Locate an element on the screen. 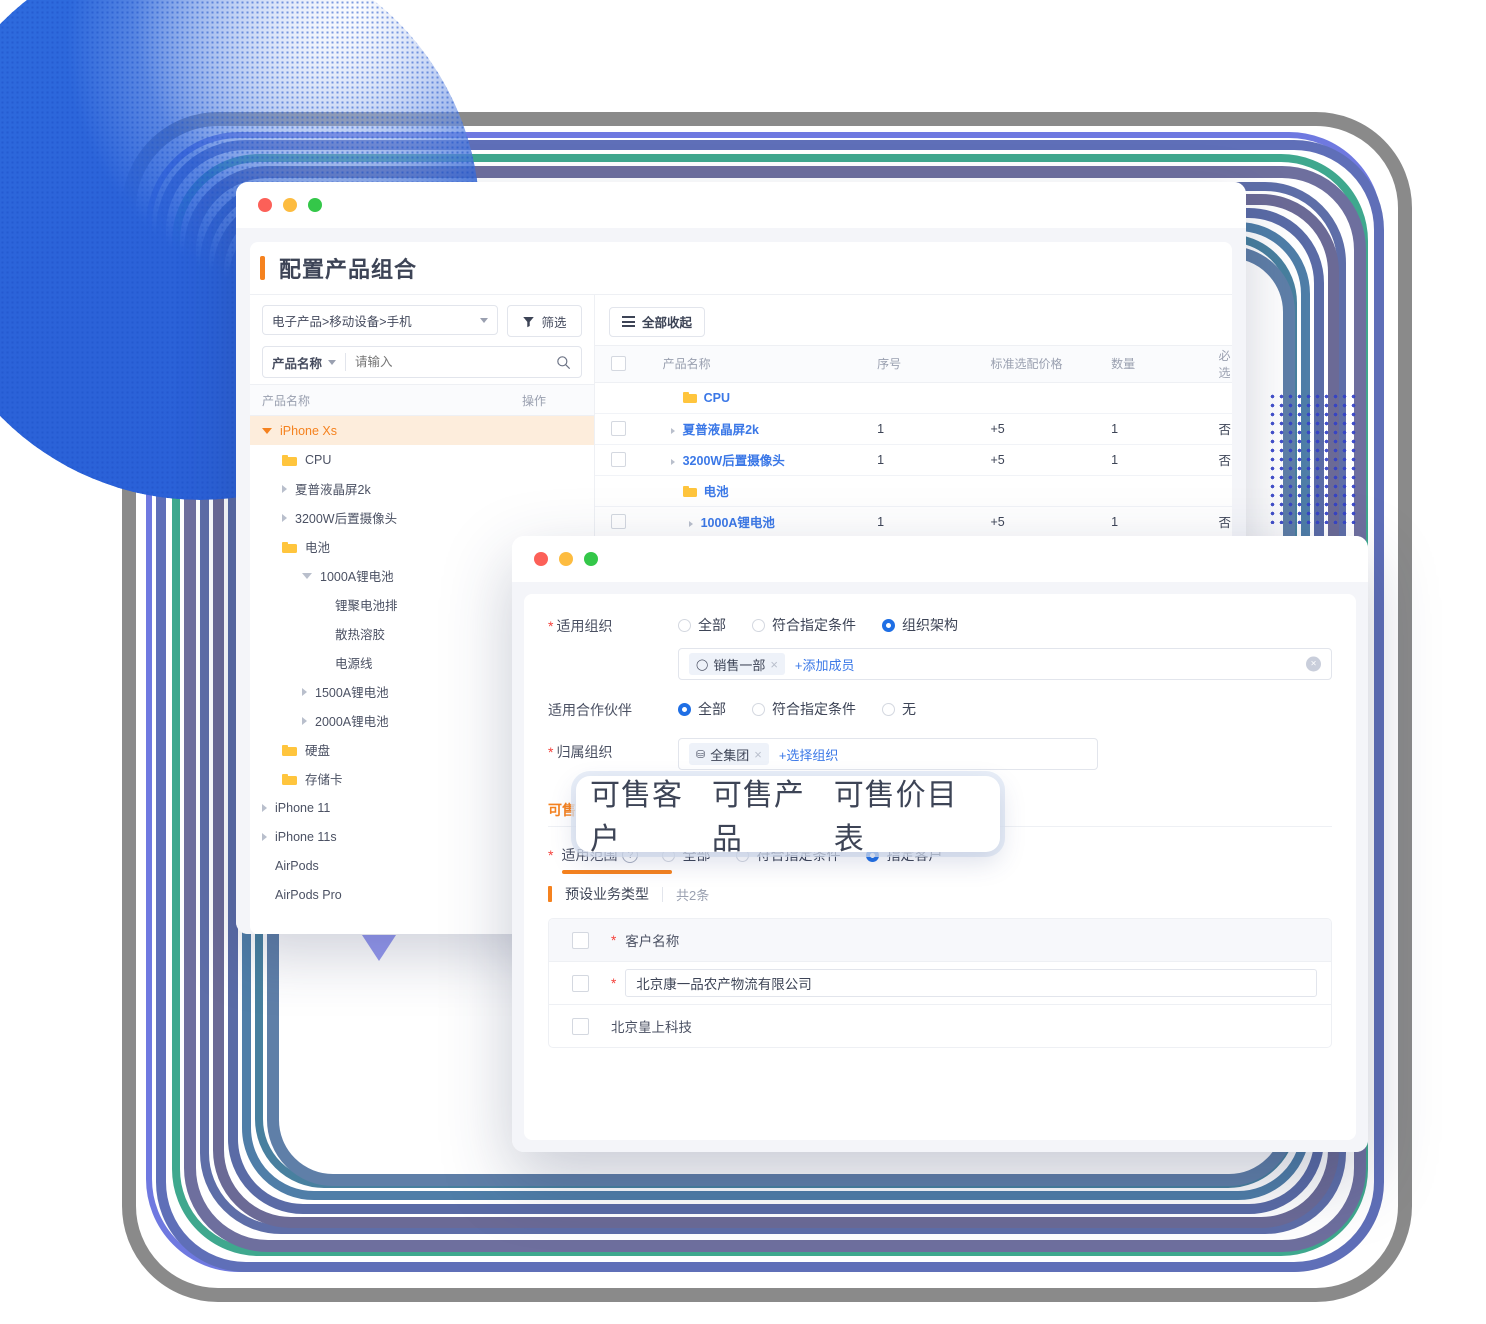 This screenshot has width=1486, height=1324. search-input is located at coordinates (451, 362).